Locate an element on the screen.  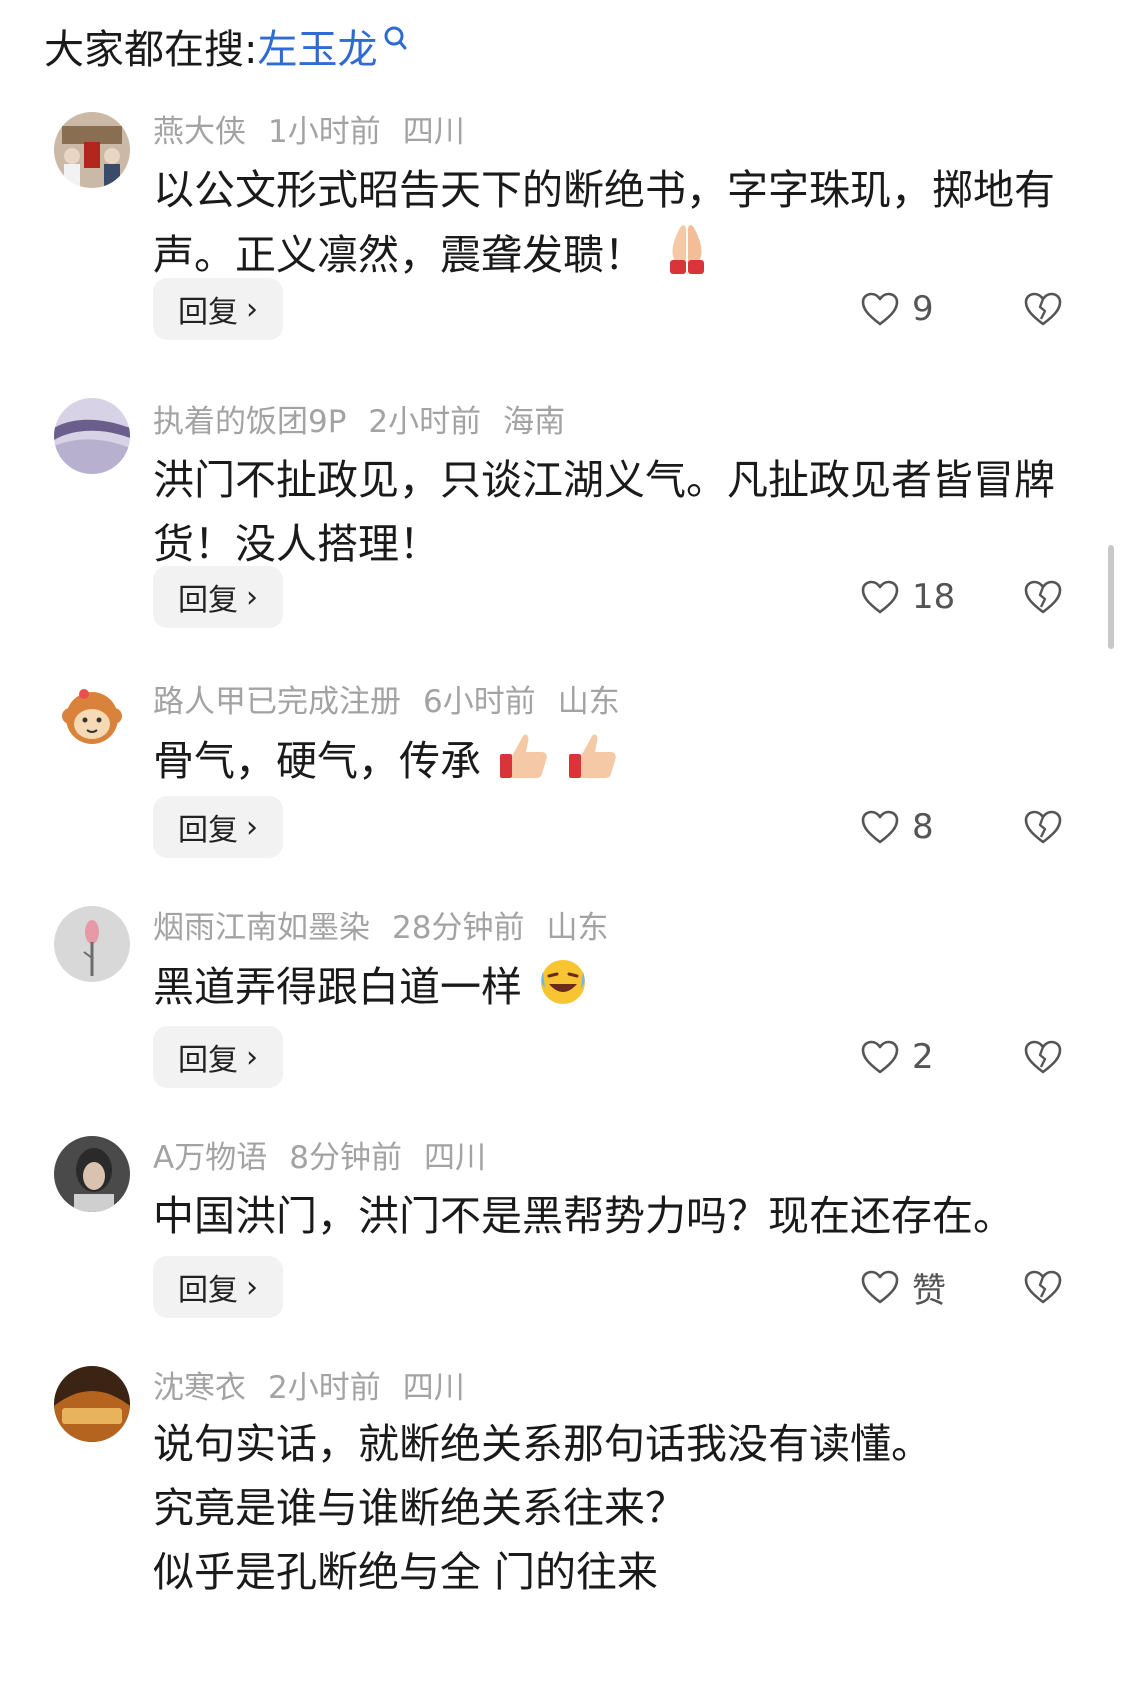
comment-text: 洪门不扯政见，只谈江湖义气。凡扯政见者皆冒牌货！没人搭理！ is located at coordinates (618, 512).